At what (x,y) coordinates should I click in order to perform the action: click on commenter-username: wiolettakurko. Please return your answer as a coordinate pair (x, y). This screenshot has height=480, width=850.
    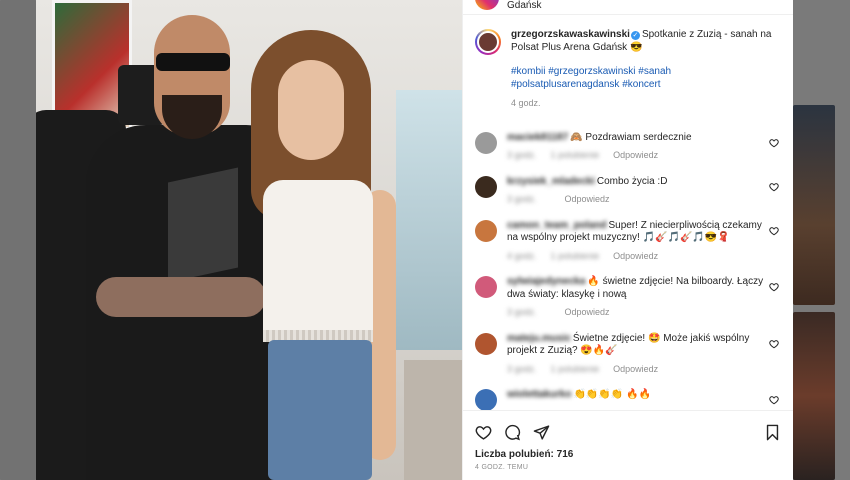
    Looking at the image, I should click on (539, 394).